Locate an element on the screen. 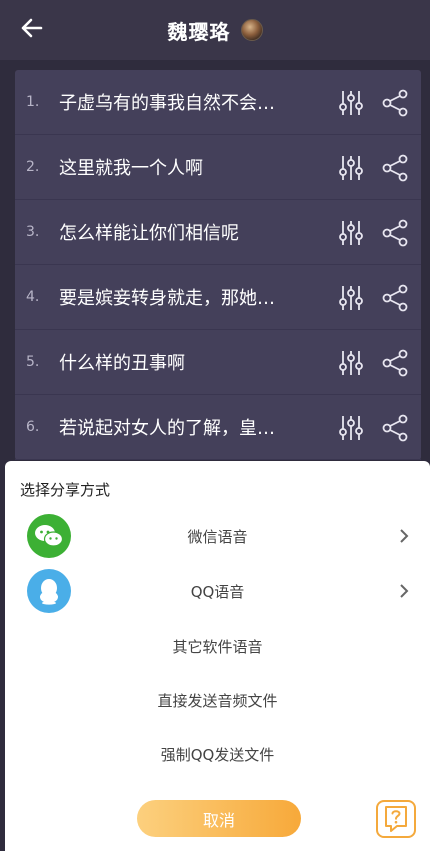  option-label: 强制QQ发送文件 is located at coordinates (217, 754).